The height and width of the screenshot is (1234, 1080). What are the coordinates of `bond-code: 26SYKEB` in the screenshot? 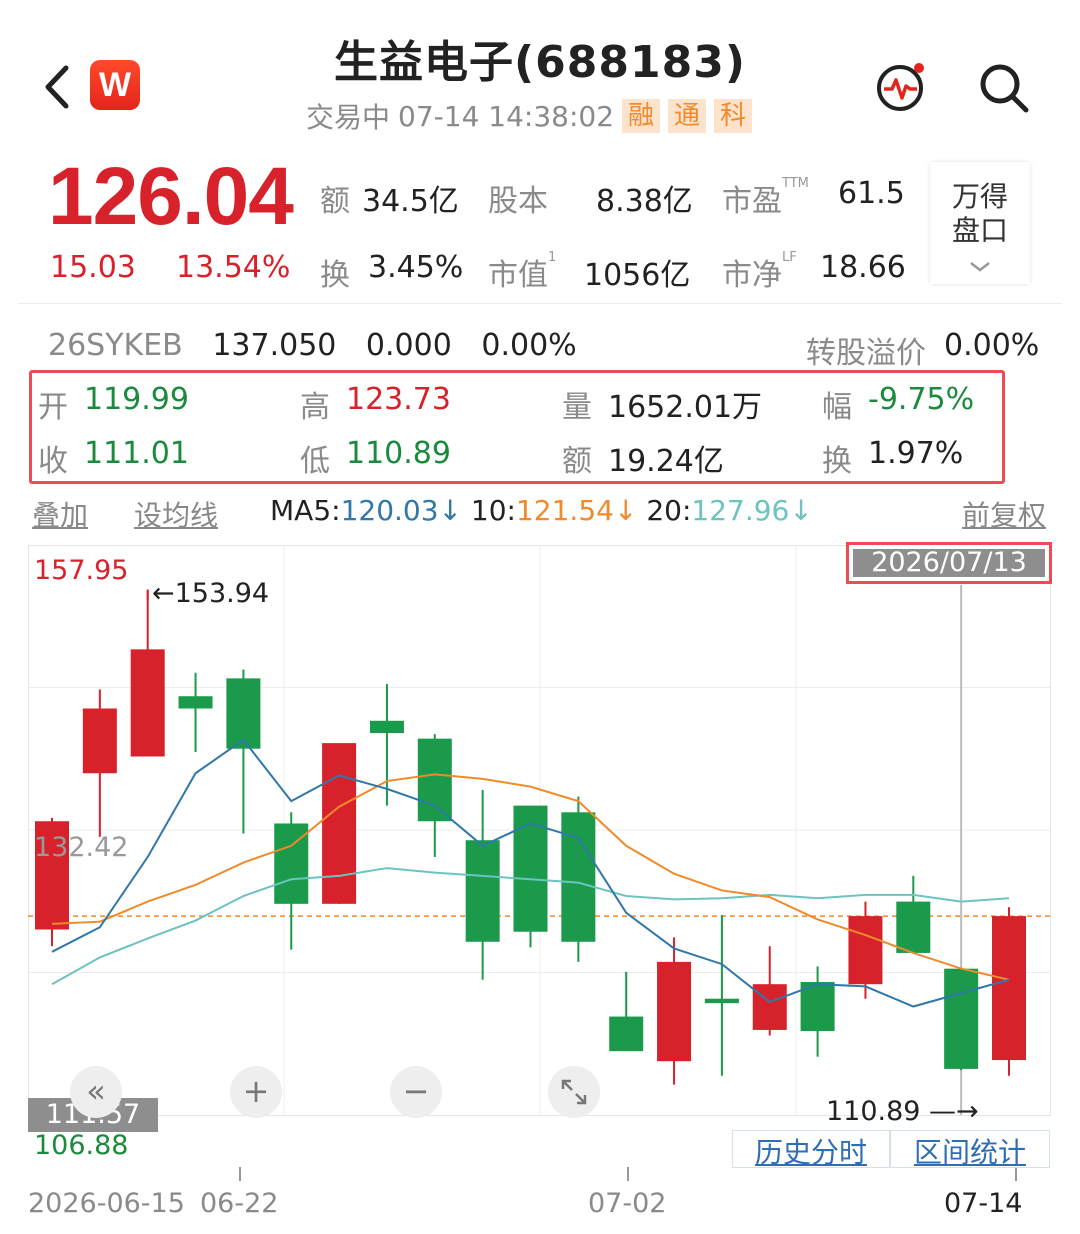 It's located at (115, 345).